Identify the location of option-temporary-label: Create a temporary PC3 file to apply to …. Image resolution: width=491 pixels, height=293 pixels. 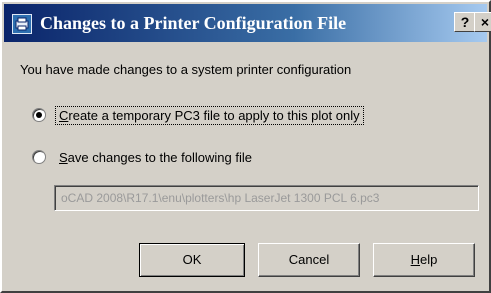
(209, 115).